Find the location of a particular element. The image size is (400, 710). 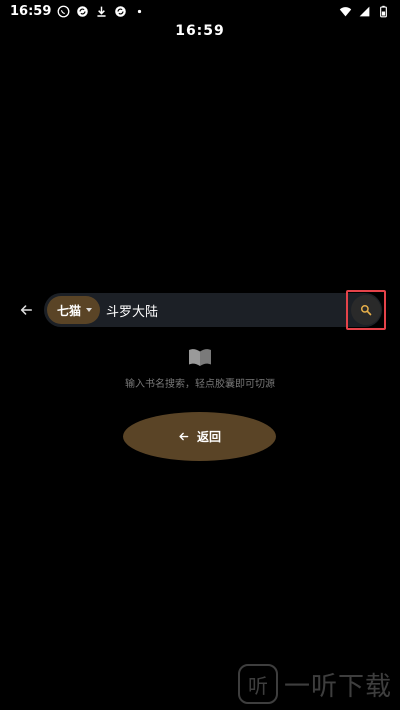

status-left: 16:59 is located at coordinates (78, 11).